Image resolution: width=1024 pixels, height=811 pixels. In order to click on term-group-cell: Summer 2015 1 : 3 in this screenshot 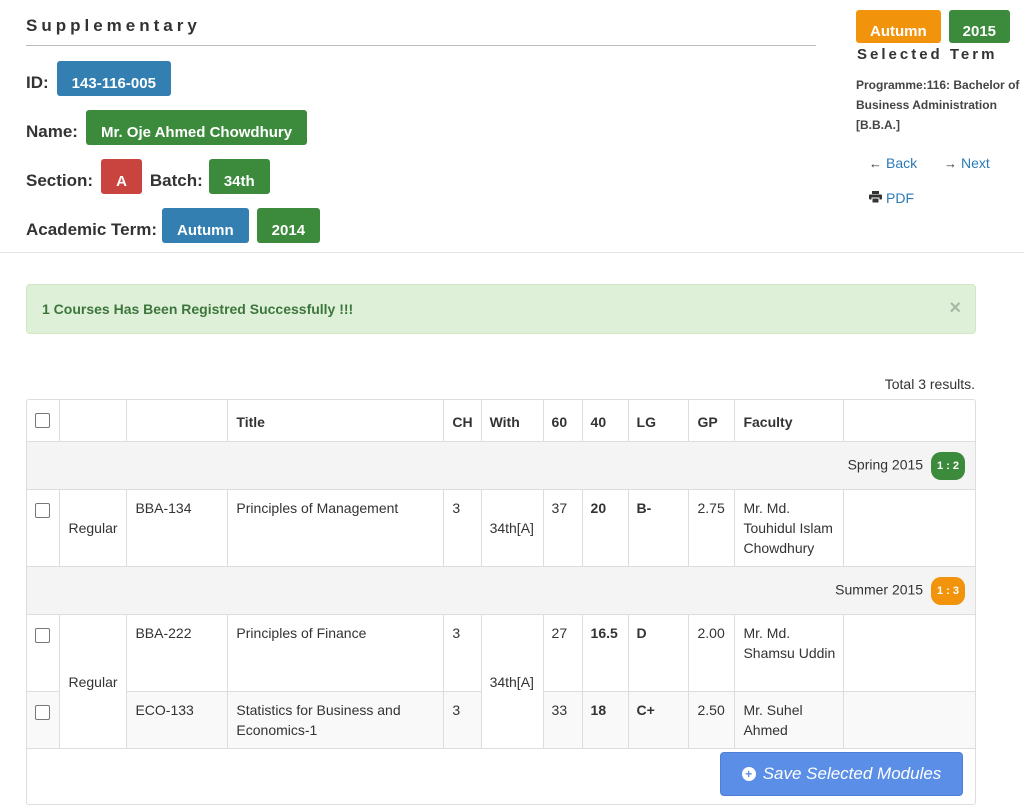, I will do `click(501, 590)`.